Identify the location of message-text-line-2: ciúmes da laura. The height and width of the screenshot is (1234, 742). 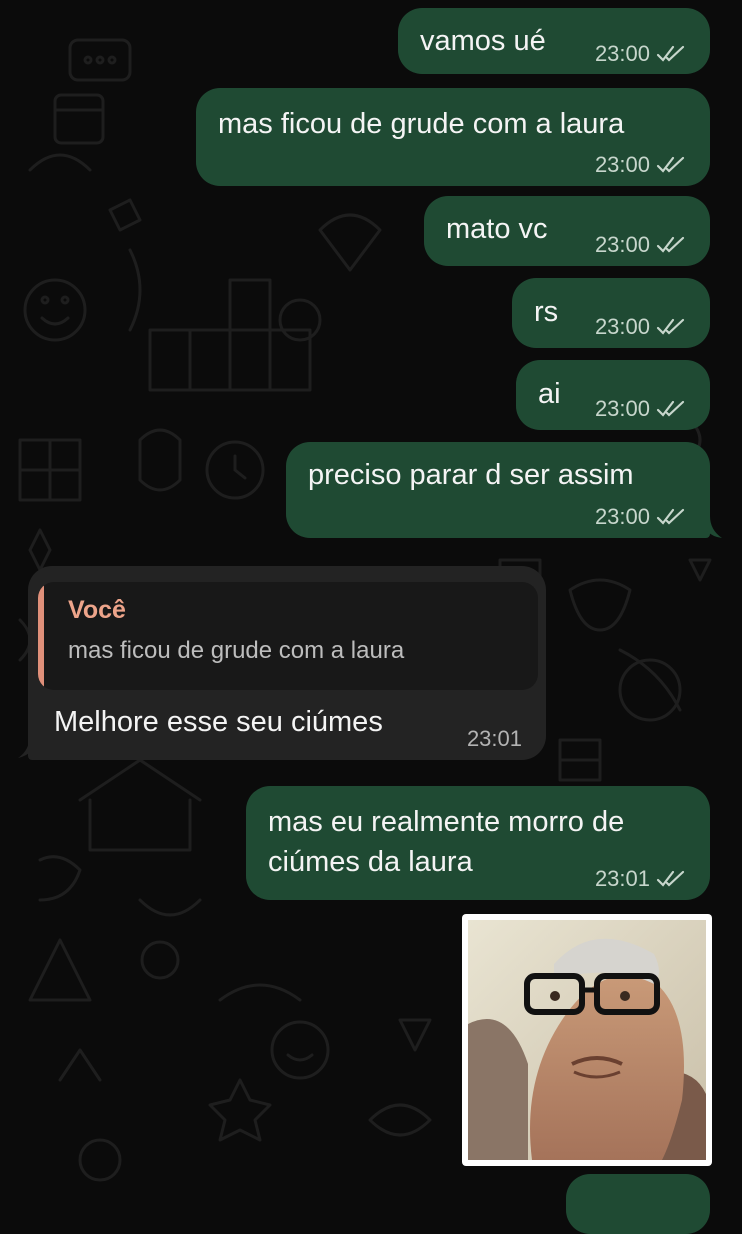
(370, 862).